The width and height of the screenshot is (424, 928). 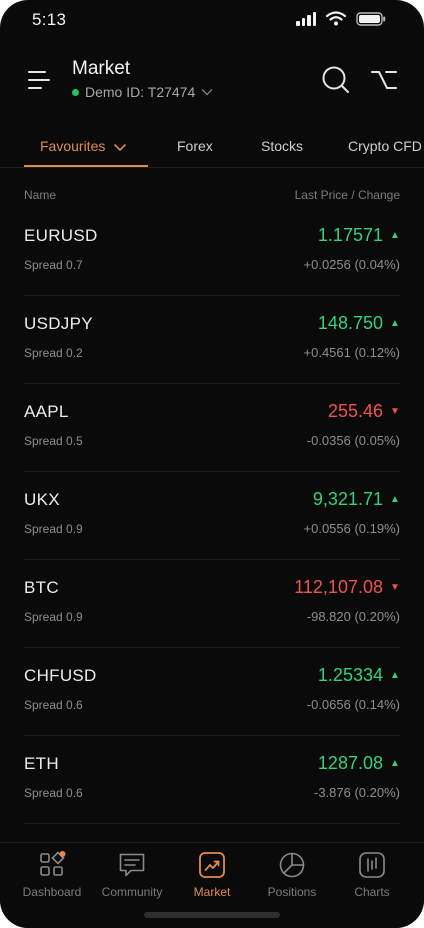 What do you see at coordinates (41, 763) in the screenshot?
I see `instrument-symbol: ETH` at bounding box center [41, 763].